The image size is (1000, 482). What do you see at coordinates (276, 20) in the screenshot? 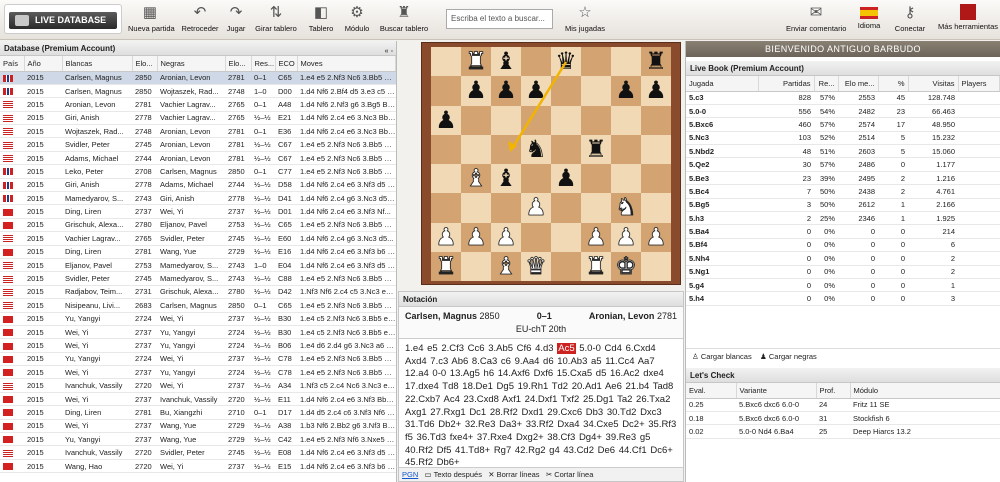
I see `flip-board-button: ⇅ Girar tablero` at bounding box center [276, 20].